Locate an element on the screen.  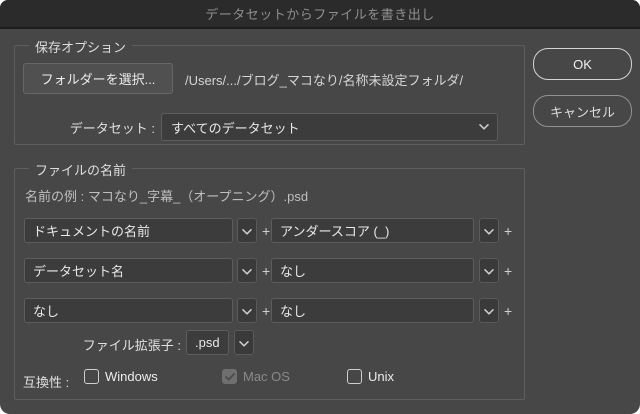
name-token-field-1: ドキュメントの名前 is located at coordinates (128, 230).